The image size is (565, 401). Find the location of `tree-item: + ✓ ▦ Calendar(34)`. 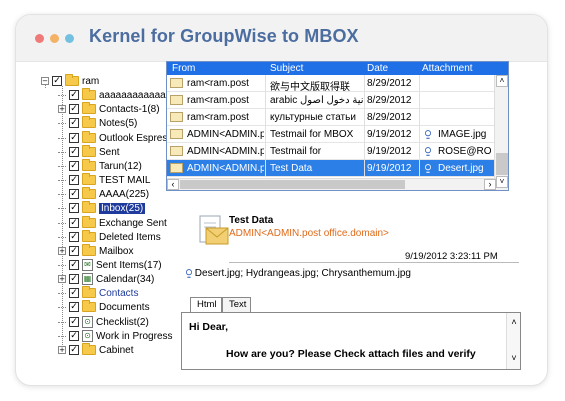

tree-item: + ✓ ▦ Calendar(34) is located at coordinates (106, 279).